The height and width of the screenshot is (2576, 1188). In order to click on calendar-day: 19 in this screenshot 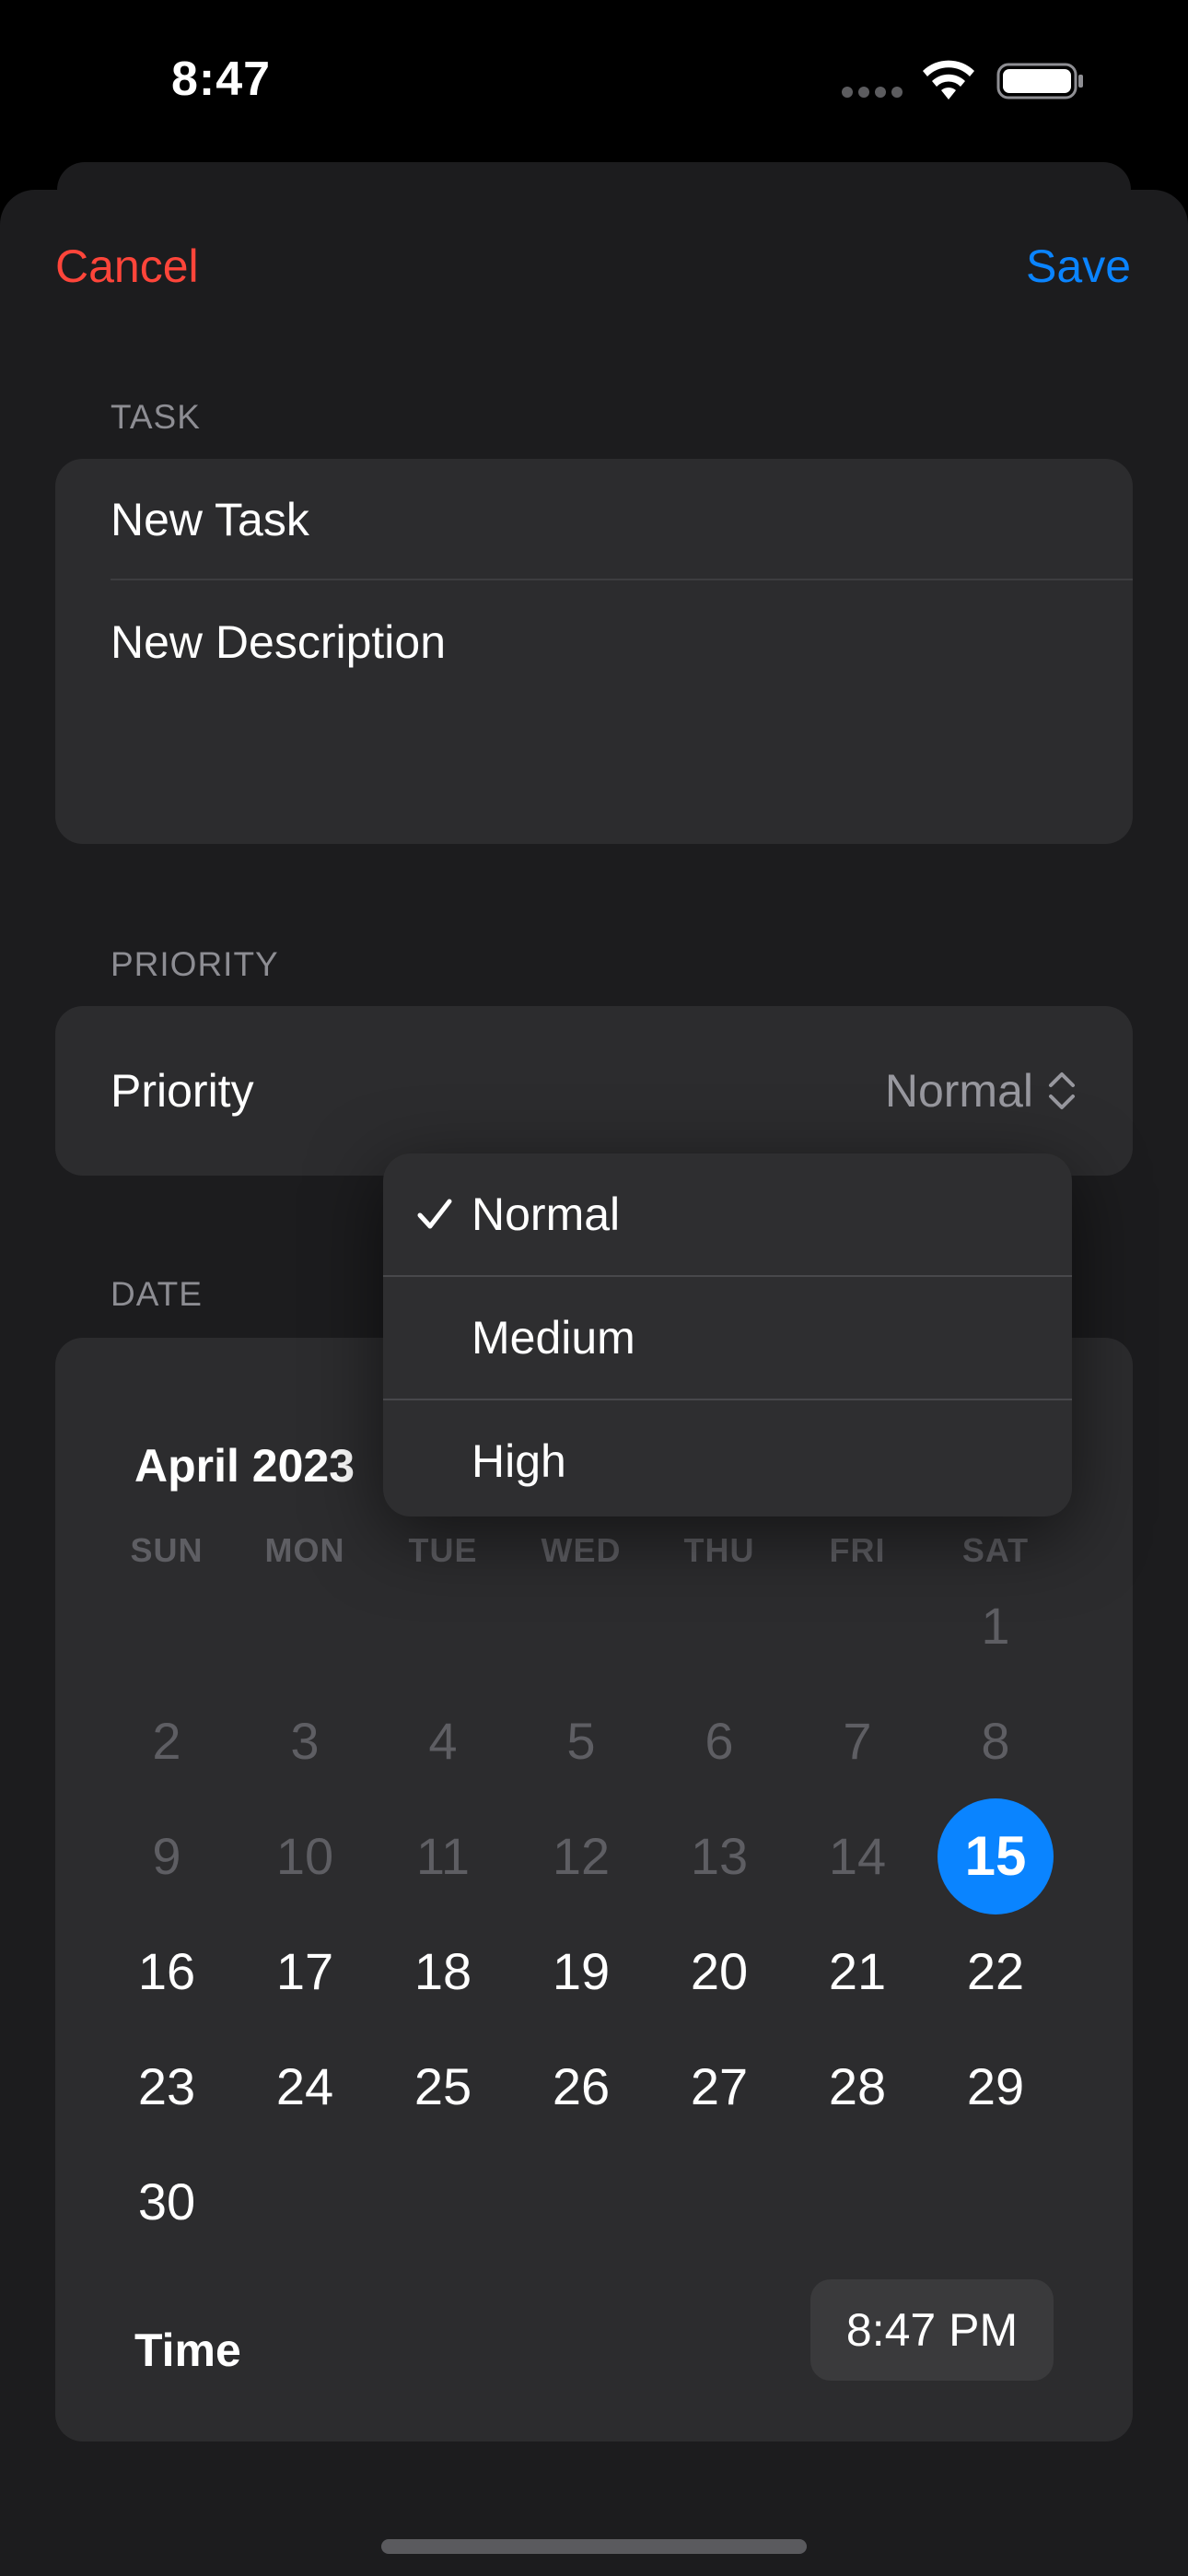, I will do `click(581, 1971)`.